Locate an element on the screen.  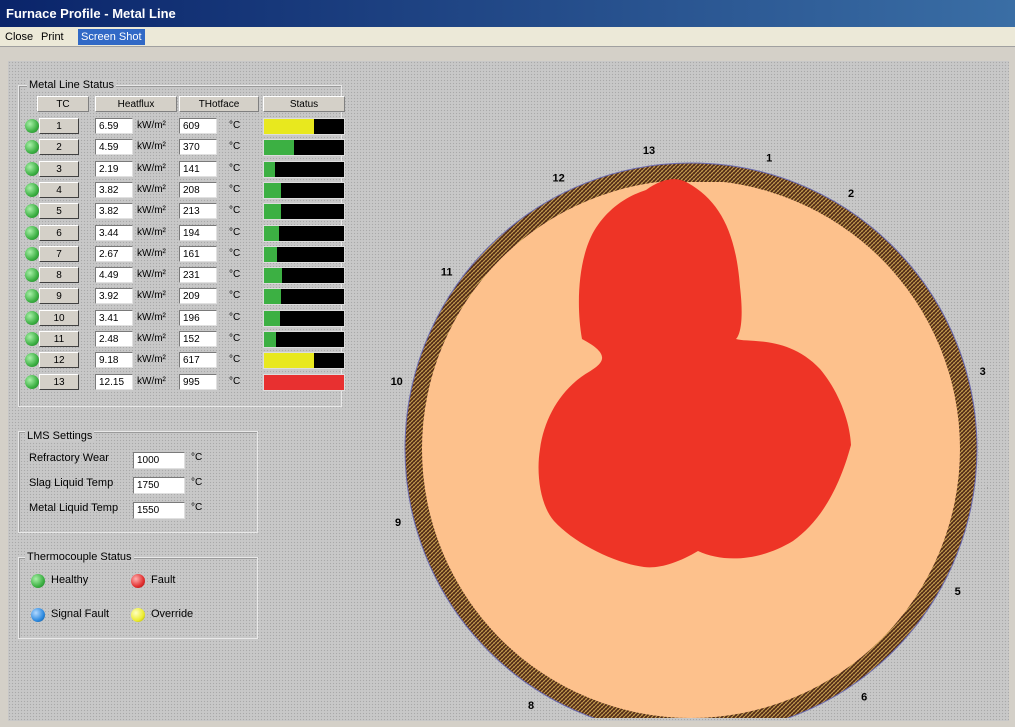
metal-liquid-temp-label: Metal Liquid Temp is located at coordinates (74, 508).